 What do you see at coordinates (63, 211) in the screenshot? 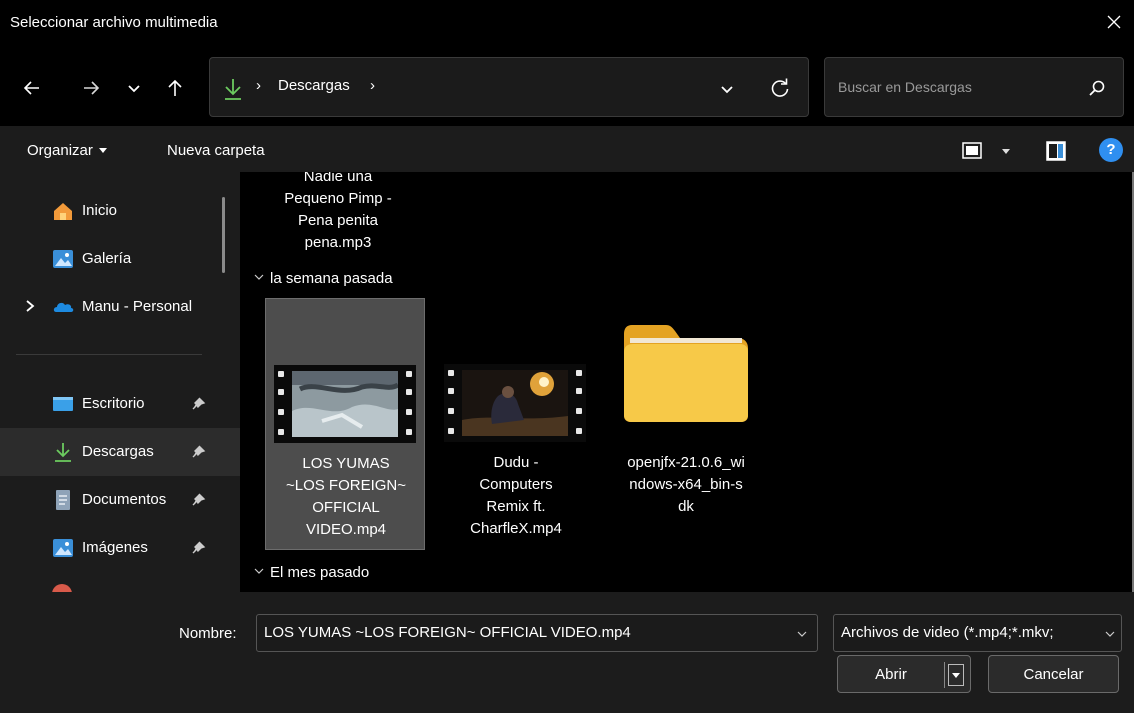
I see `home-icon` at bounding box center [63, 211].